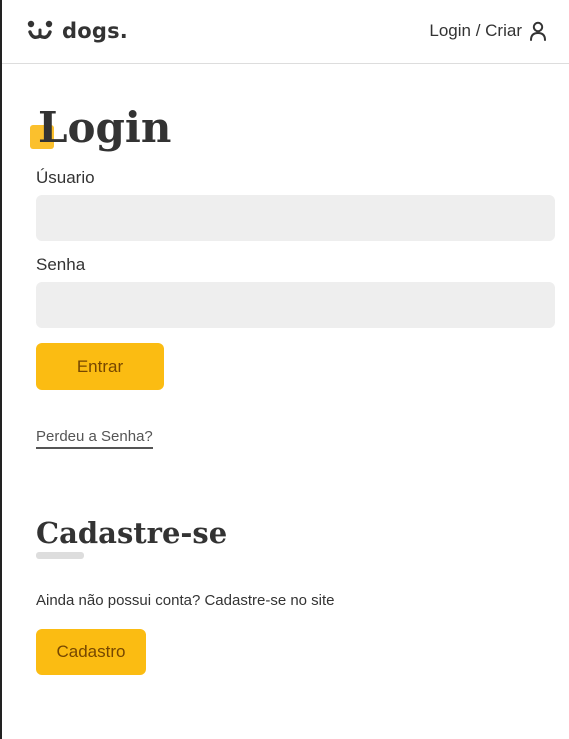 The image size is (569, 739). What do you see at coordinates (61, 264) in the screenshot?
I see `password-label: Senha` at bounding box center [61, 264].